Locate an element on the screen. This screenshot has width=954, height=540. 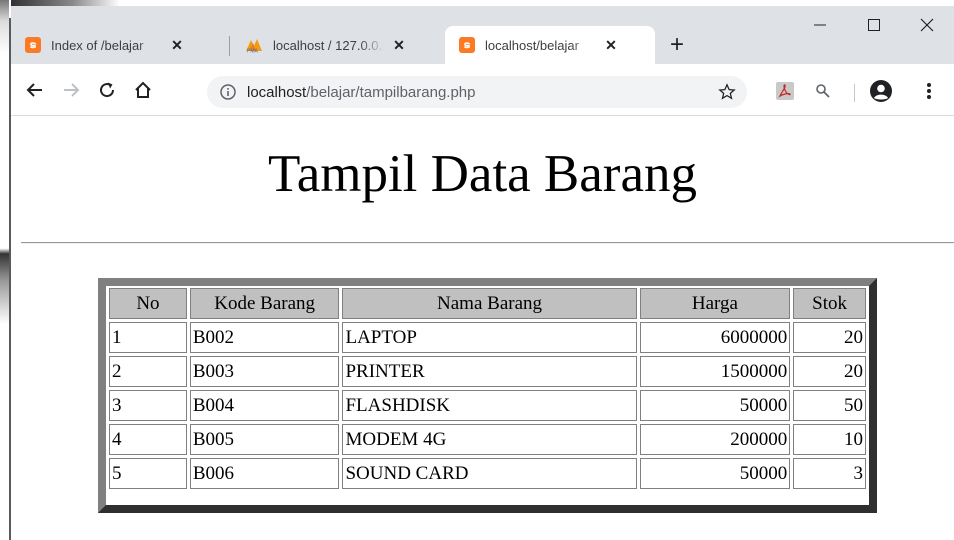
minimize-icon is located at coordinates (820, 25).